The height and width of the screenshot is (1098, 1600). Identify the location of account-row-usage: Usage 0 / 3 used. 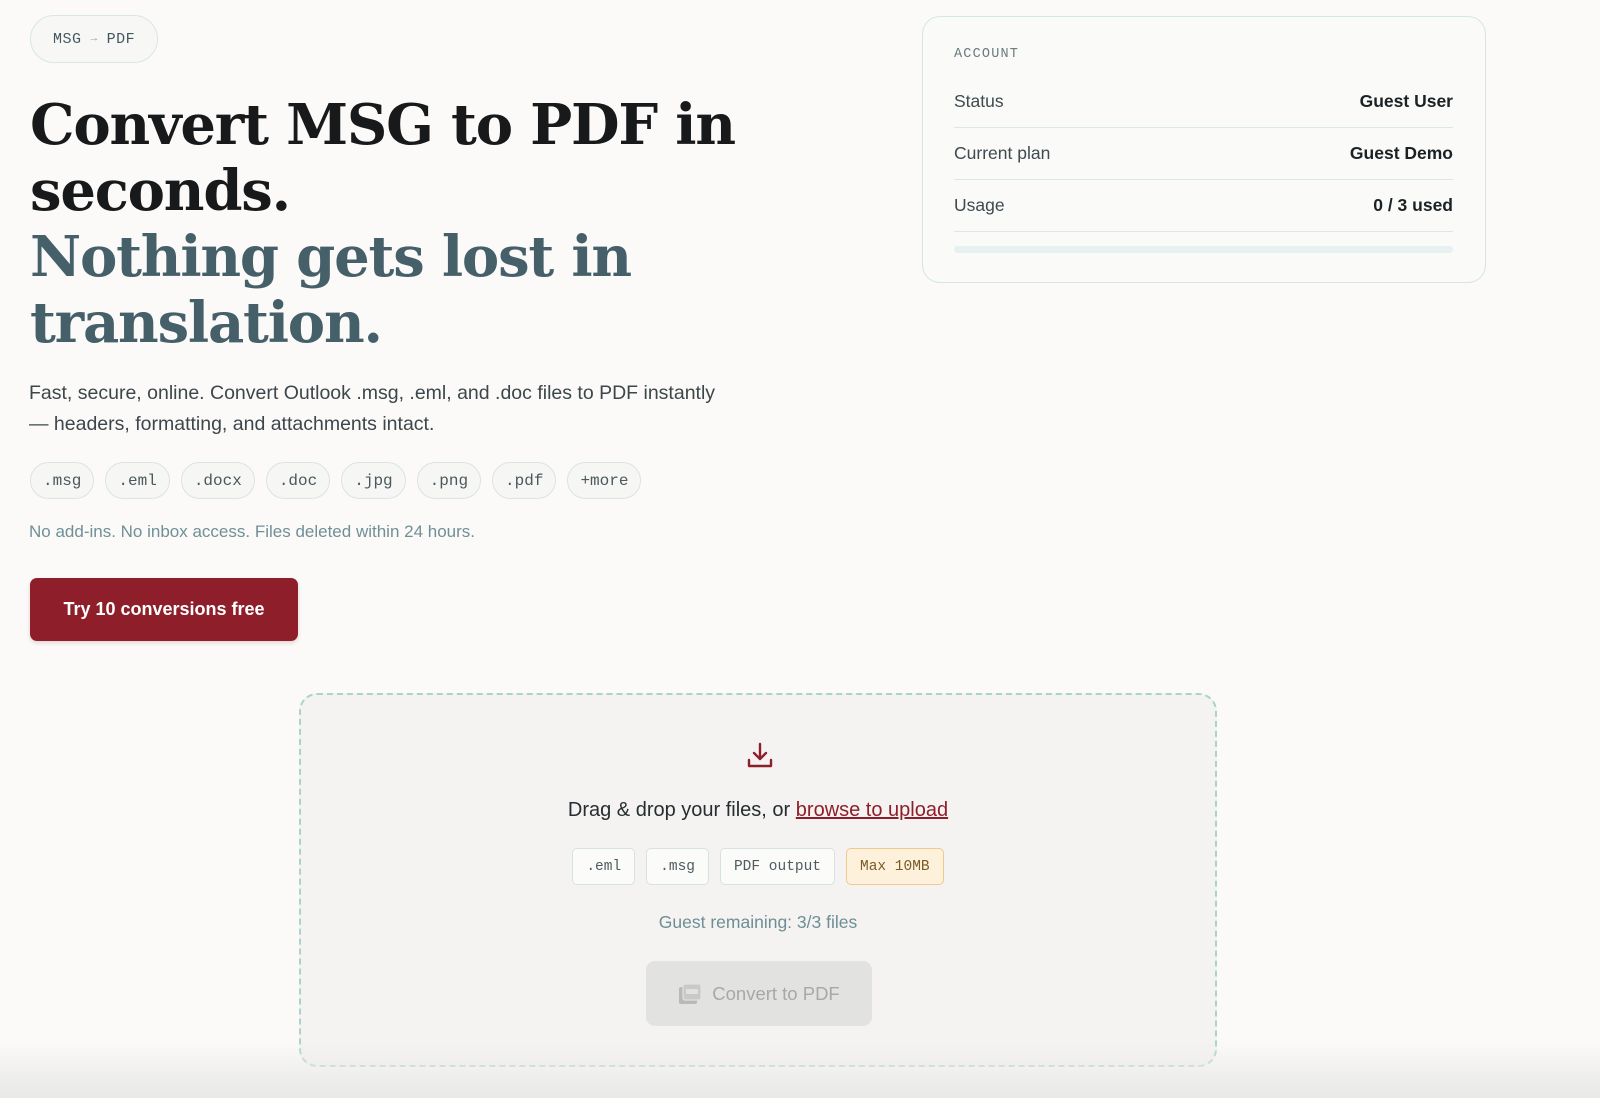
(1203, 206).